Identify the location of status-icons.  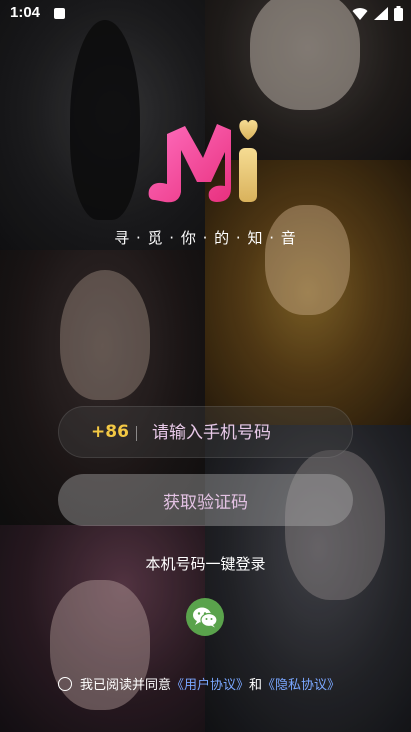
(377, 13).